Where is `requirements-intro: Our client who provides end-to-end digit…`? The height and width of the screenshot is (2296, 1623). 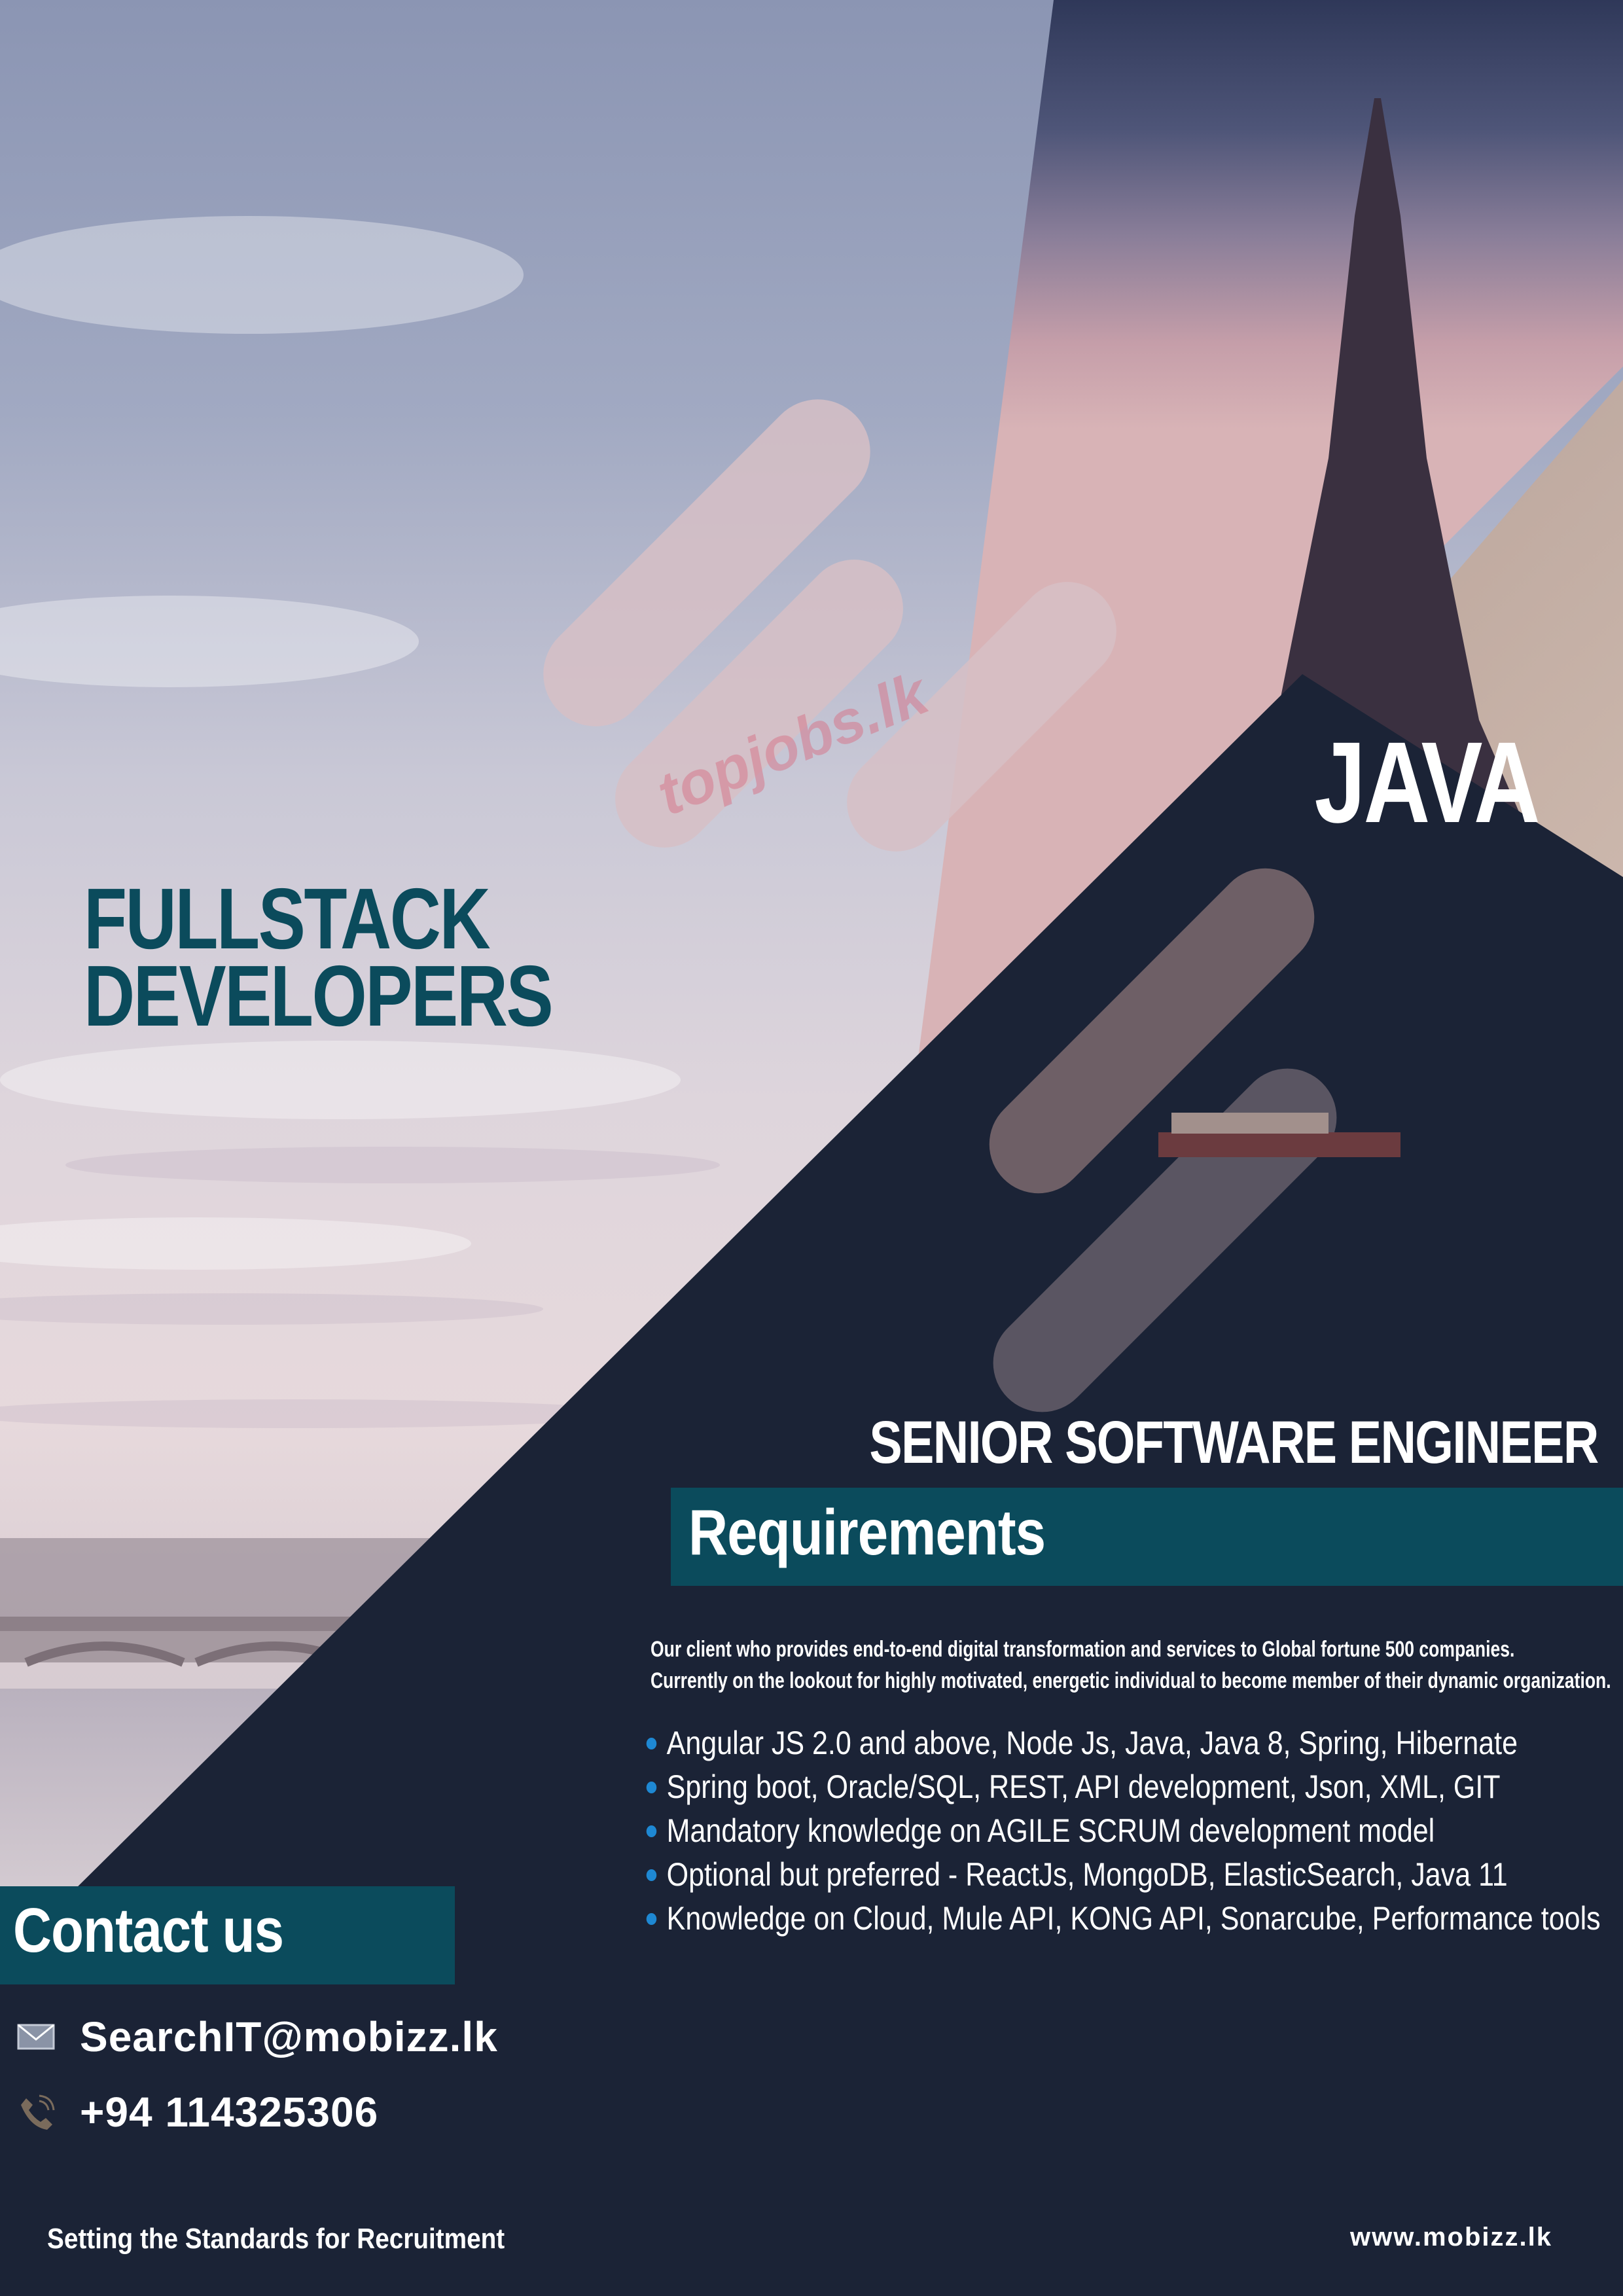
requirements-intro: Our client who provides end-to-end digit… is located at coordinates (1131, 1665).